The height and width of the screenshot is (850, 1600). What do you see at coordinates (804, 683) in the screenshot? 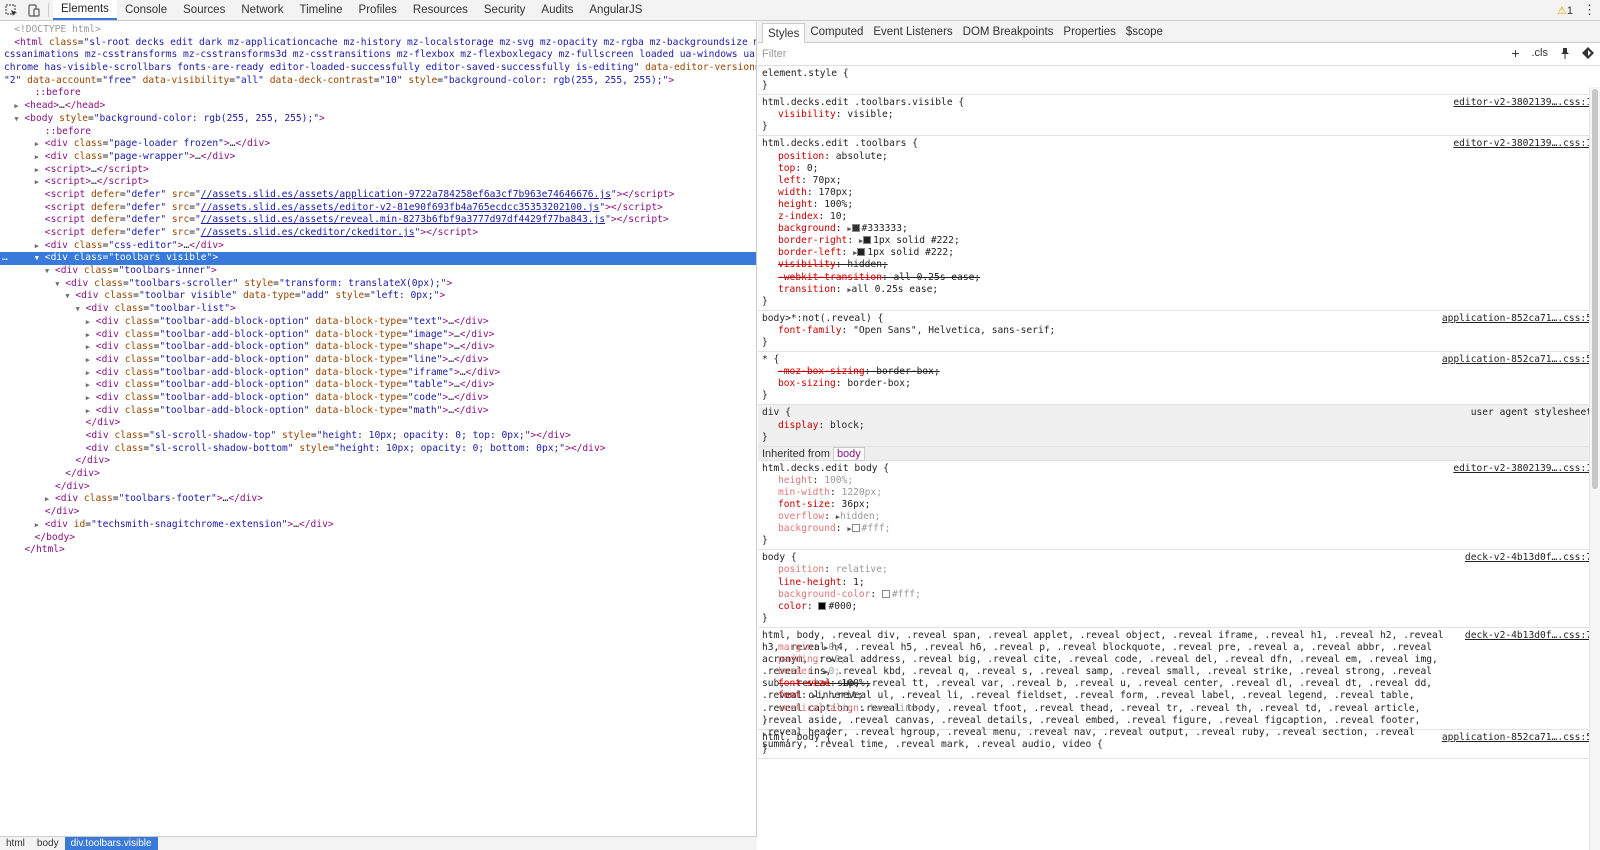
I see `property-name: font-size` at bounding box center [804, 683].